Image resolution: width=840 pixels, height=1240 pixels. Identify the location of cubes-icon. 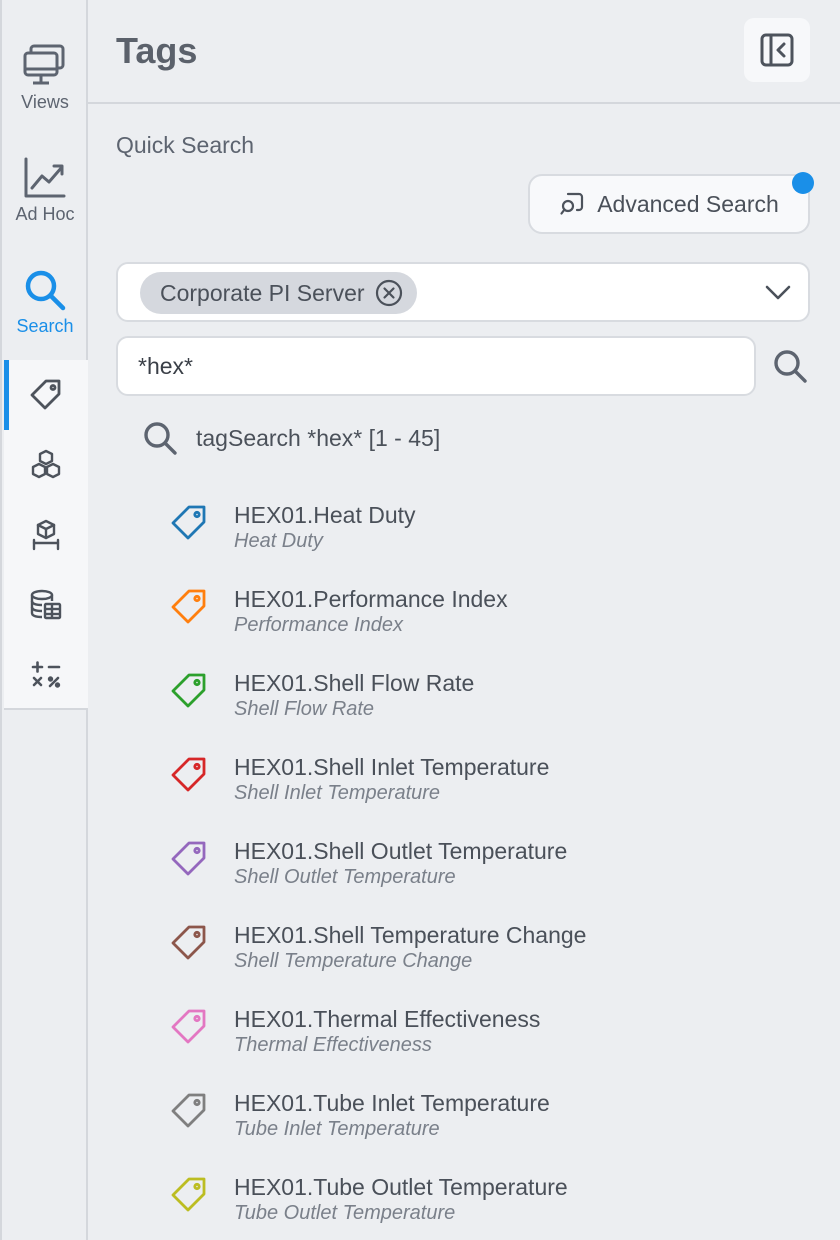
(46, 464).